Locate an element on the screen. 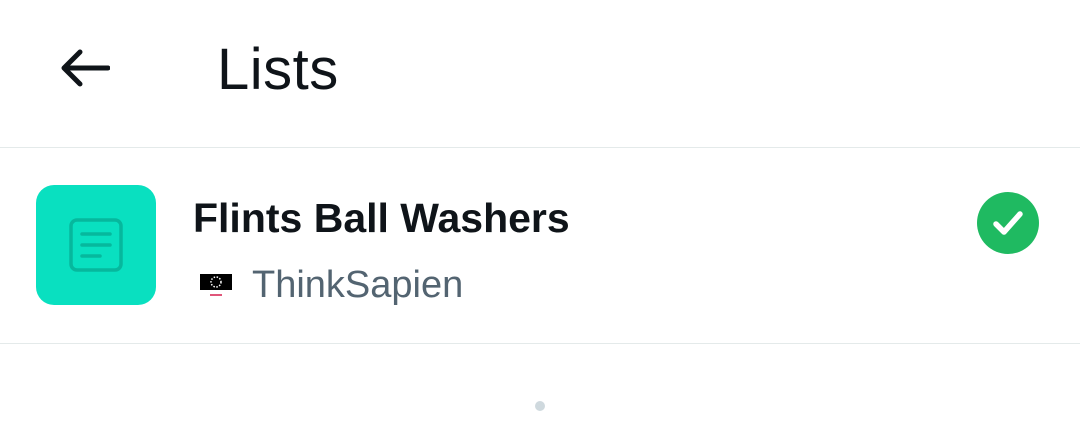 Image resolution: width=1080 pixels, height=448 pixels. profile-image is located at coordinates (216, 285).